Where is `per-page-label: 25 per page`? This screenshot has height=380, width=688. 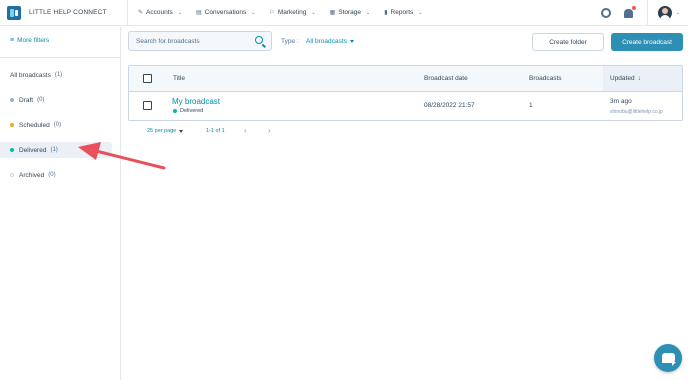
per-page-label: 25 per page is located at coordinates (162, 131).